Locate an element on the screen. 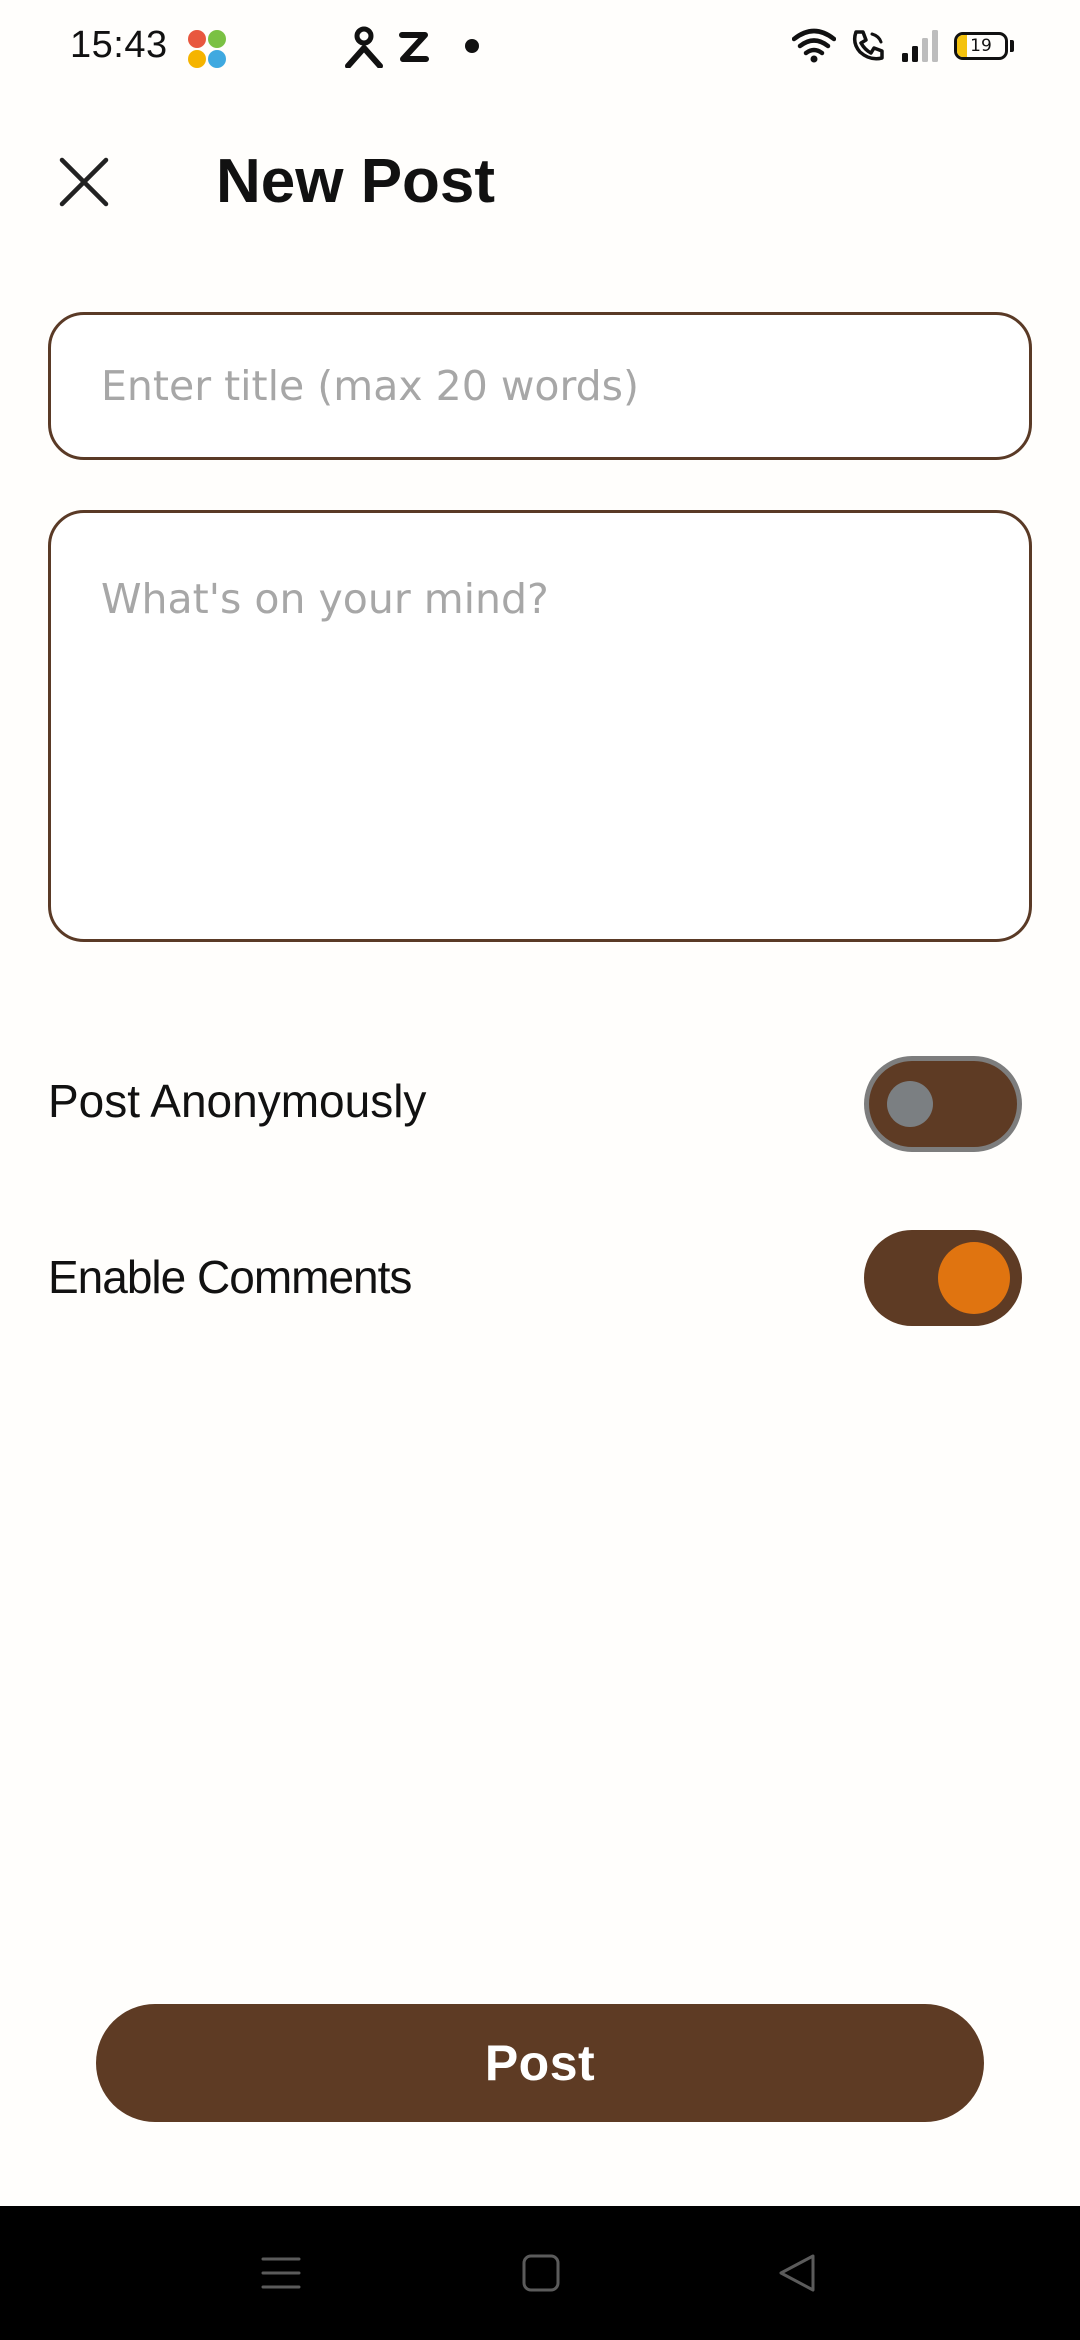 Image resolution: width=1080 pixels, height=2340 pixels. home-icon is located at coordinates (541, 2273).